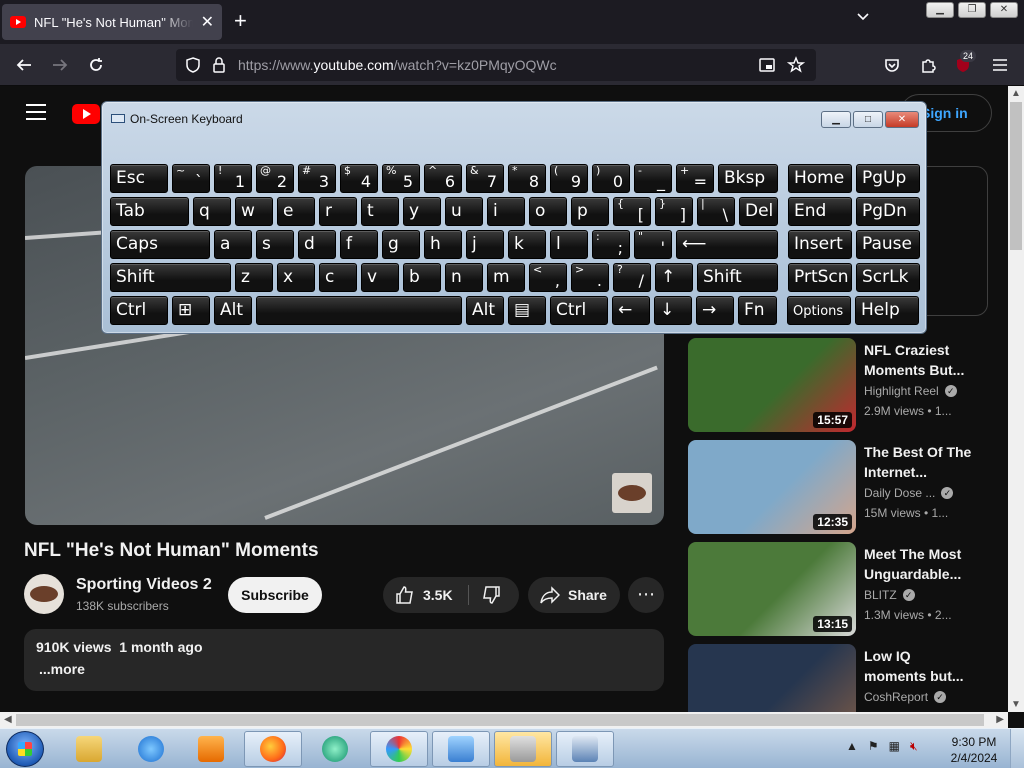 The width and height of the screenshot is (1024, 768). Describe the element at coordinates (631, 310) in the screenshot. I see `osk-key-symbol: ←` at that location.